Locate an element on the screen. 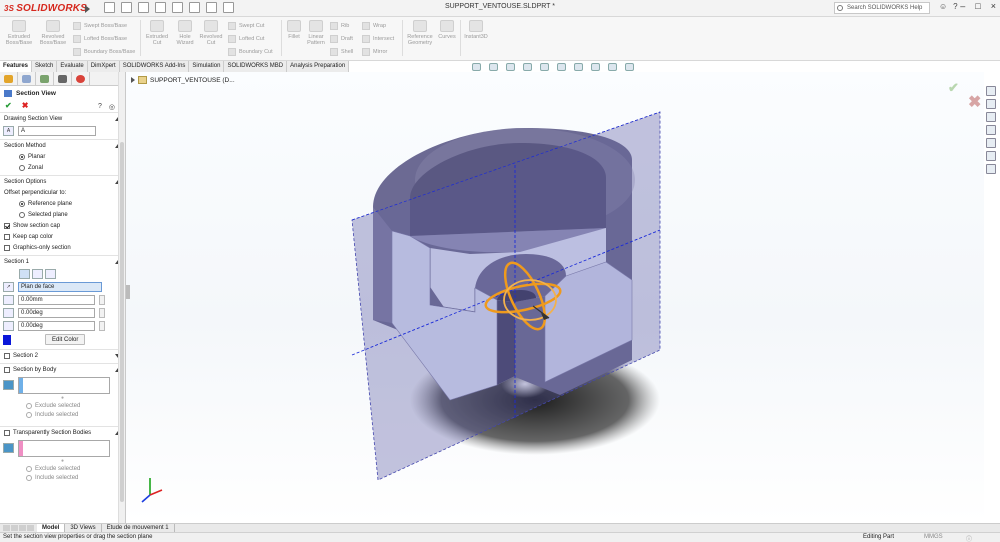 This screenshot has width=1000, height=542. display-icon is located at coordinates (80, 78).